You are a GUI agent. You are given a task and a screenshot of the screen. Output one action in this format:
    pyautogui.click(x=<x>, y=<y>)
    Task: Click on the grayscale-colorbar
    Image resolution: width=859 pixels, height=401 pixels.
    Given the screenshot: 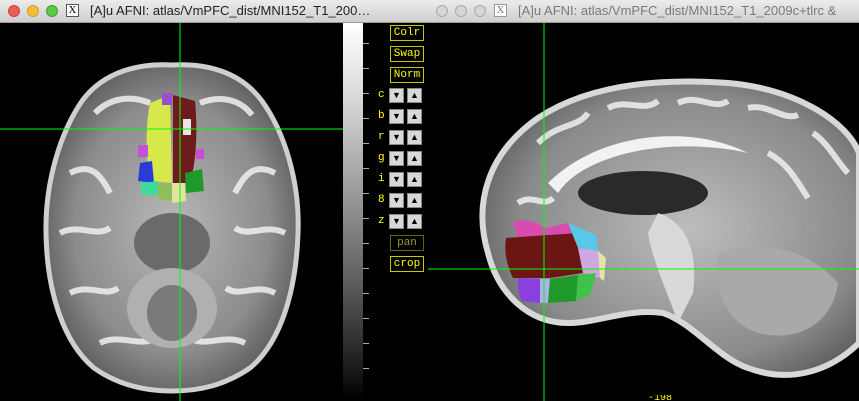 What is the action you would take?
    pyautogui.click(x=353, y=212)
    